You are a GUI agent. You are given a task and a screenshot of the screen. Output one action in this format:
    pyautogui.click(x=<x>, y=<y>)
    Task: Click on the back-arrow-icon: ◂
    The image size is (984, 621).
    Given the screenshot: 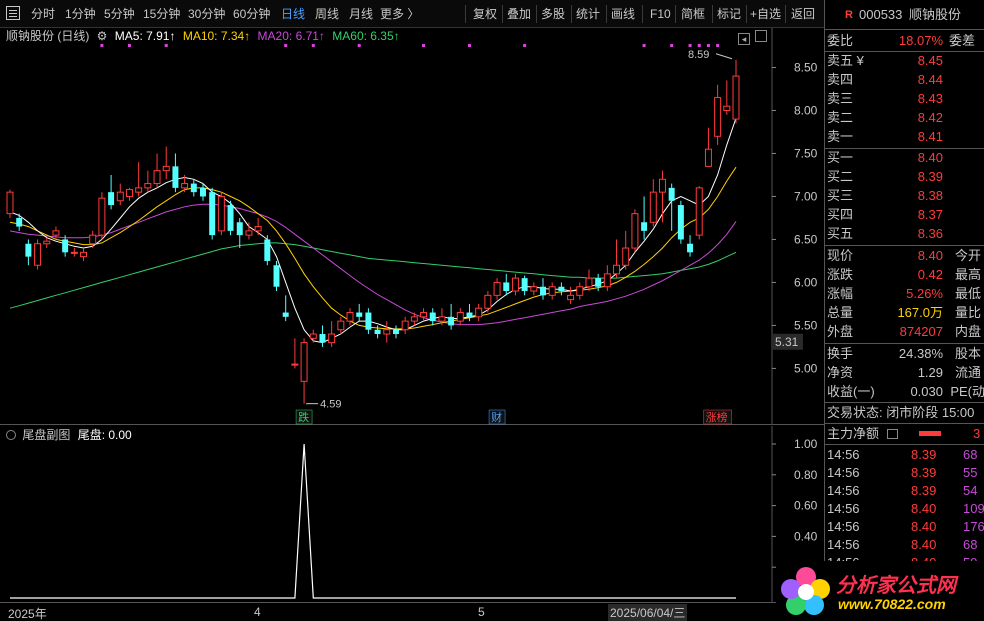 What is the action you would take?
    pyautogui.click(x=744, y=39)
    